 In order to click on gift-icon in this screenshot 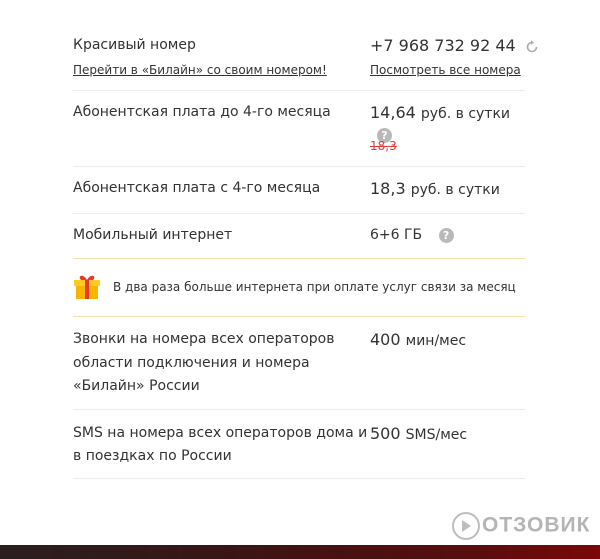, I will do `click(87, 287)`.